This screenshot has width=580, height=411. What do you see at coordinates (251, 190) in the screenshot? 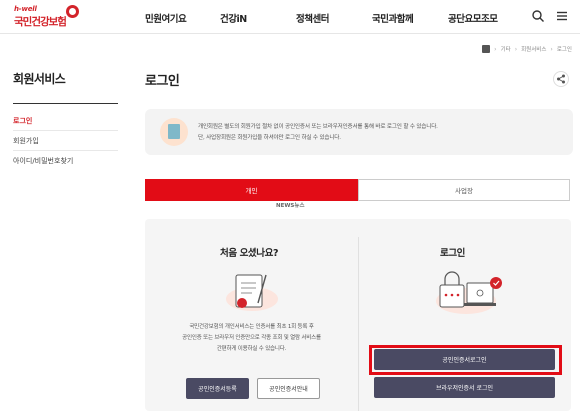
I see `tab-personal: 개인` at bounding box center [251, 190].